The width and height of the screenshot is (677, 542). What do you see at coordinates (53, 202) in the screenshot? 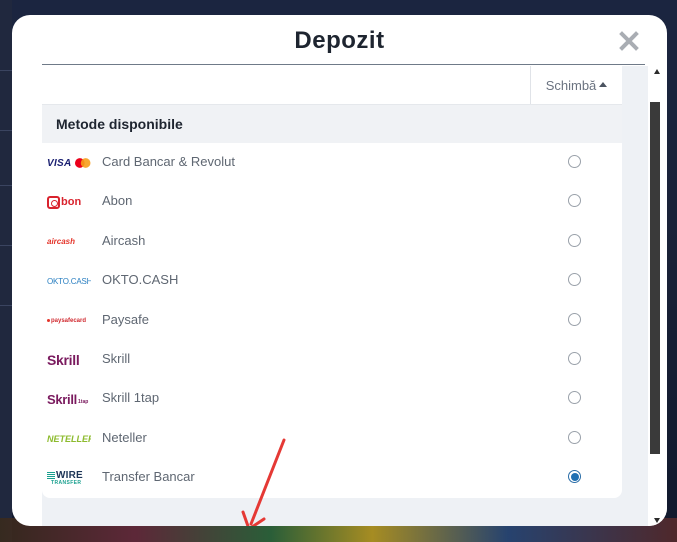
I see `abon-badge-icon` at bounding box center [53, 202].